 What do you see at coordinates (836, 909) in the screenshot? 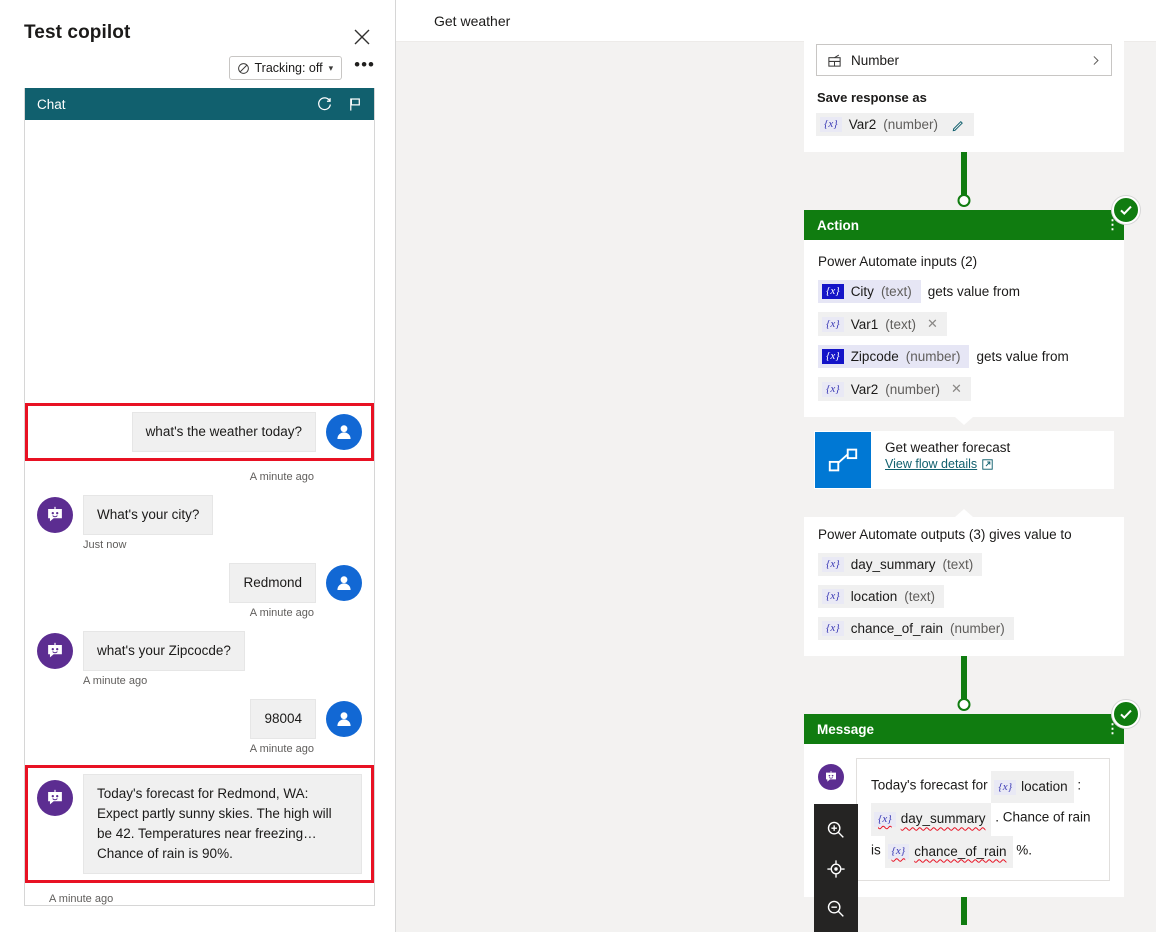
I see `zoom-out-icon` at bounding box center [836, 909].